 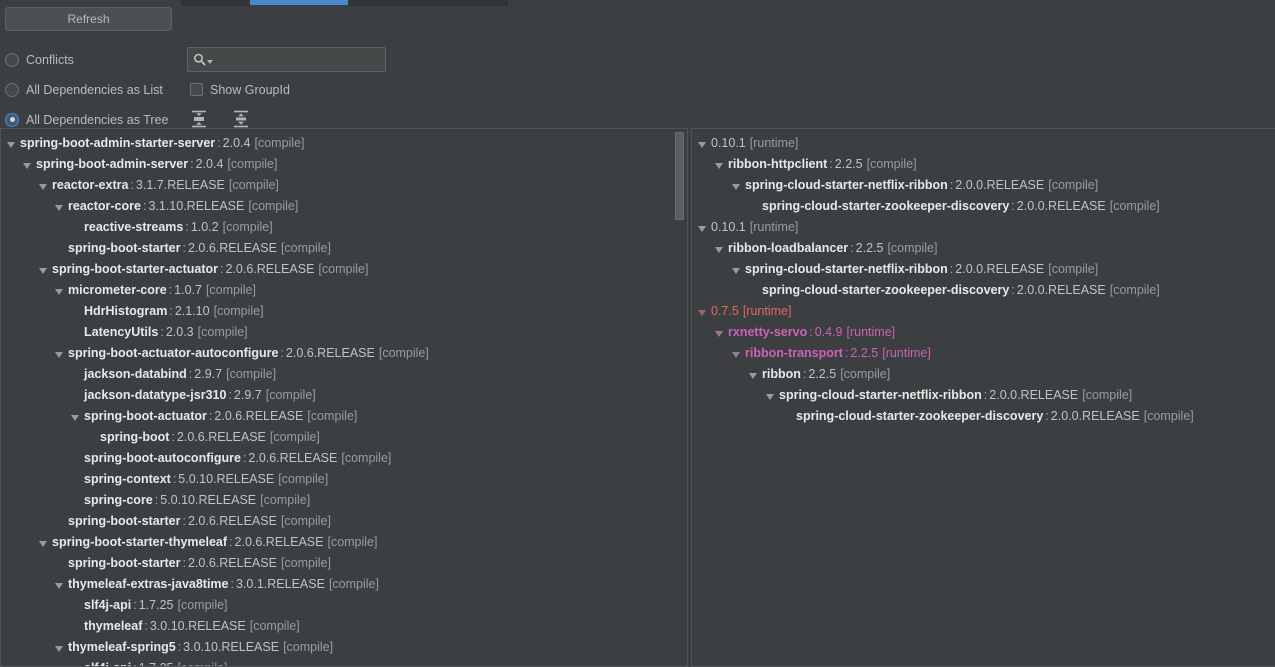 What do you see at coordinates (301, 59) in the screenshot?
I see `search-input` at bounding box center [301, 59].